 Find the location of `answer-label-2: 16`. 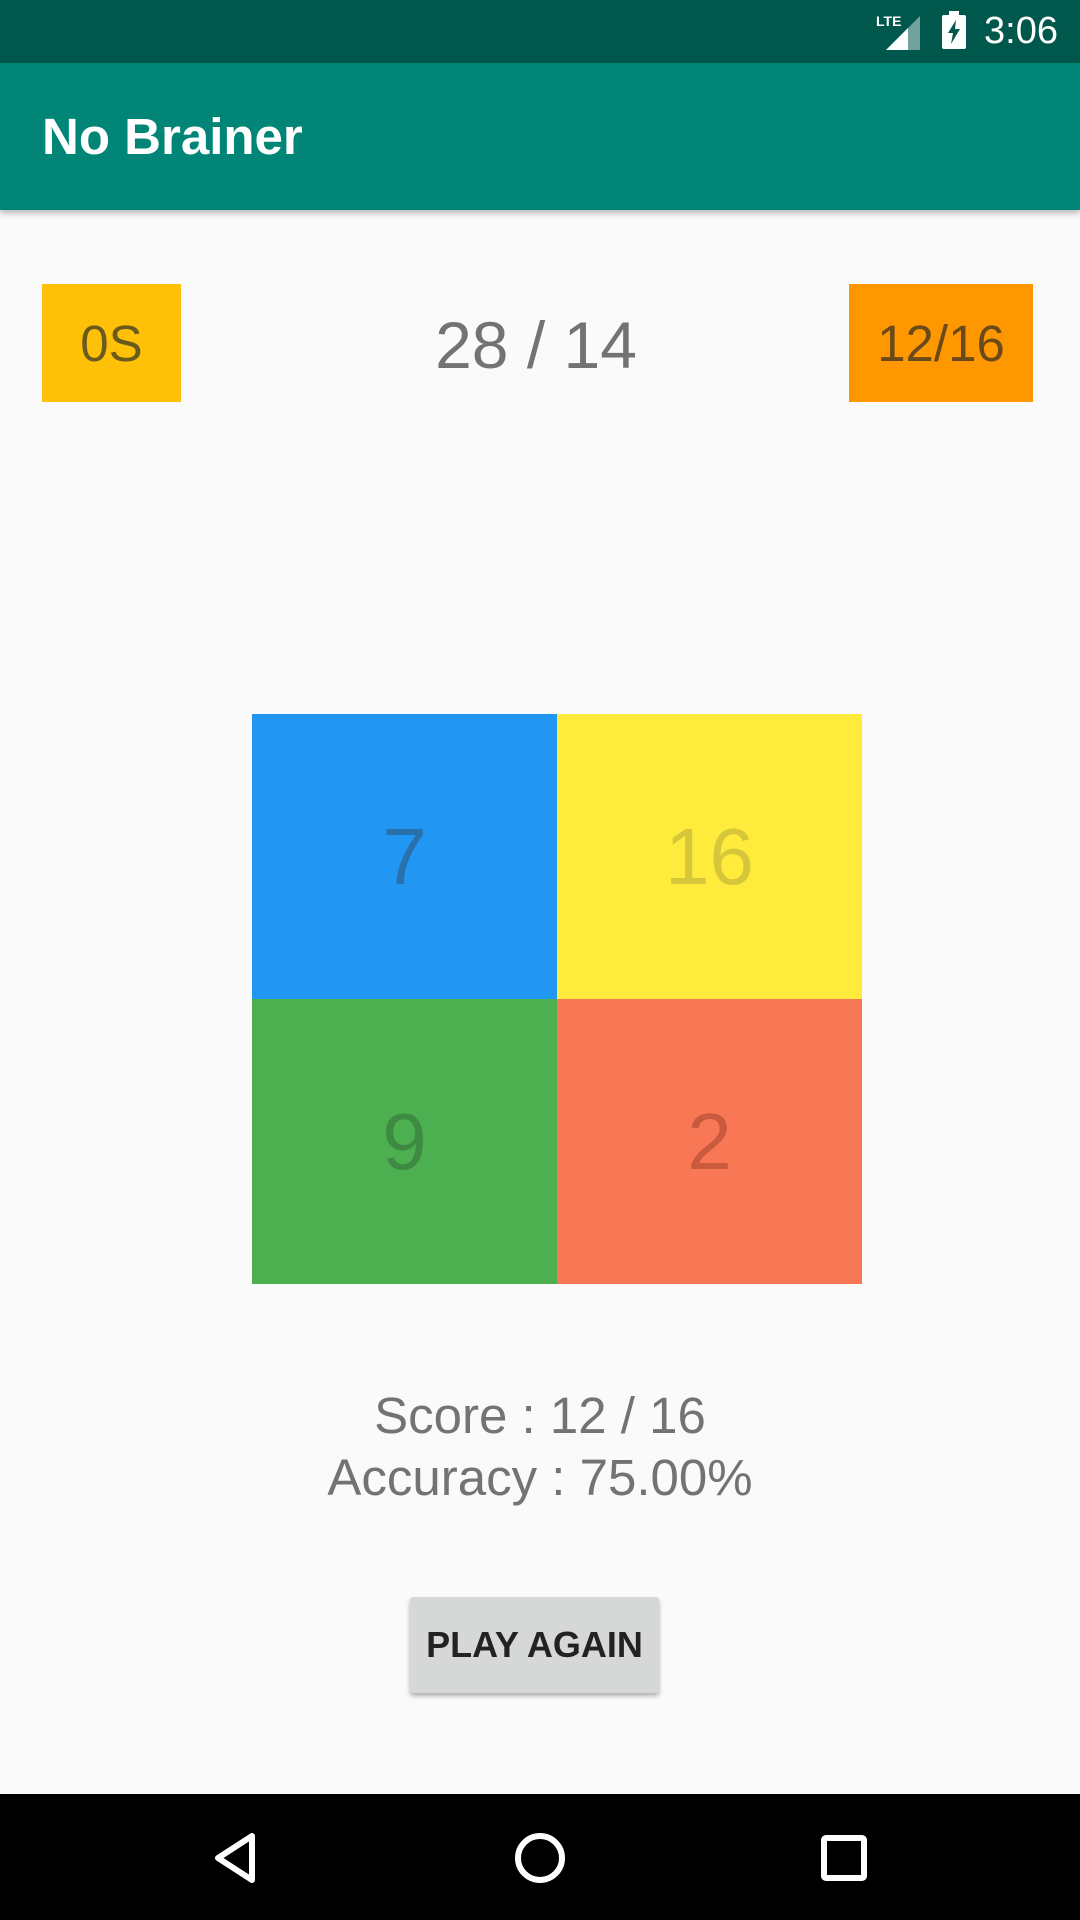

answer-label-2: 16 is located at coordinates (709, 856).